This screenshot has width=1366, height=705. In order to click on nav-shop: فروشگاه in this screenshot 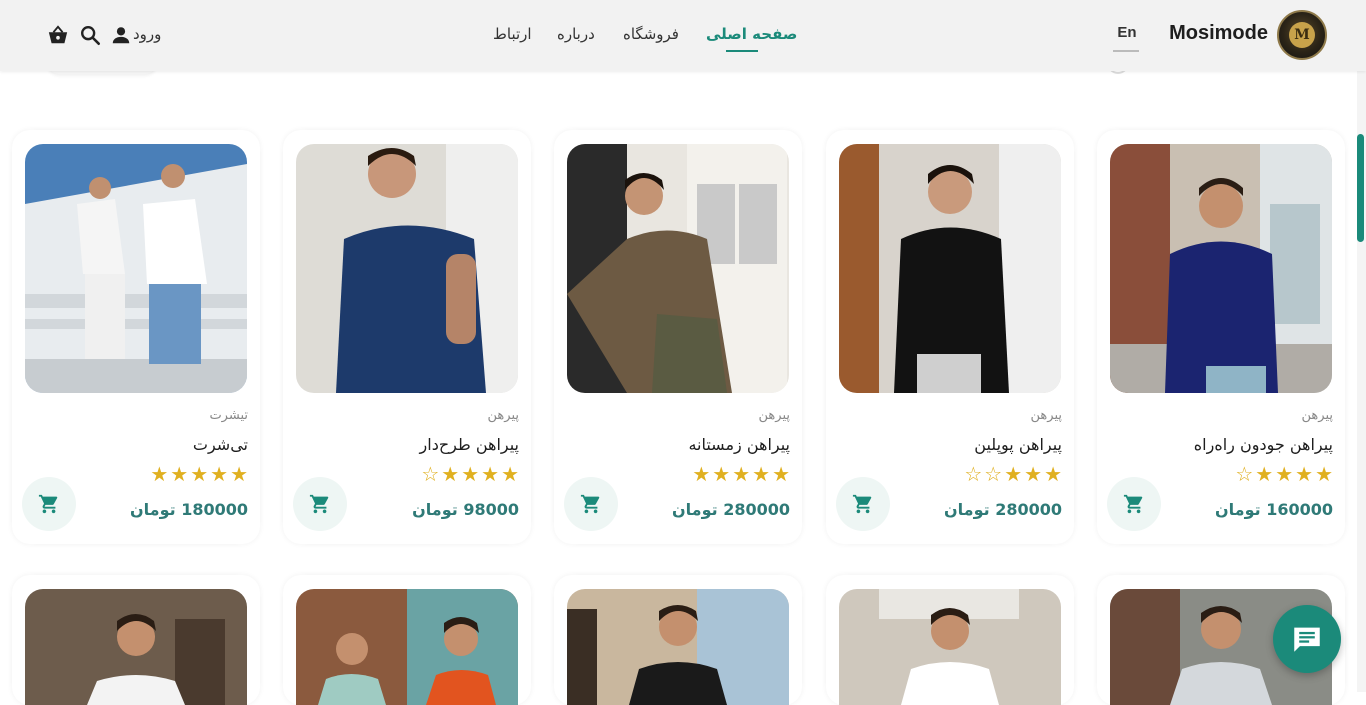, I will do `click(651, 34)`.